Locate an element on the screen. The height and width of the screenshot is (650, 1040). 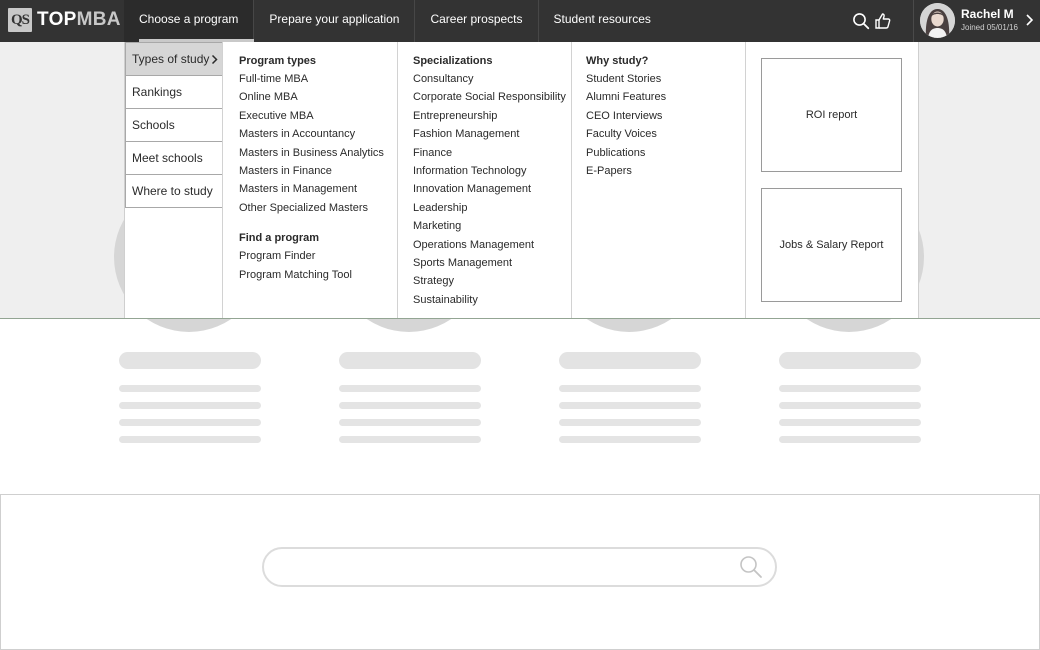
menu-link-consultancy: Consultancy is located at coordinates (489, 79).